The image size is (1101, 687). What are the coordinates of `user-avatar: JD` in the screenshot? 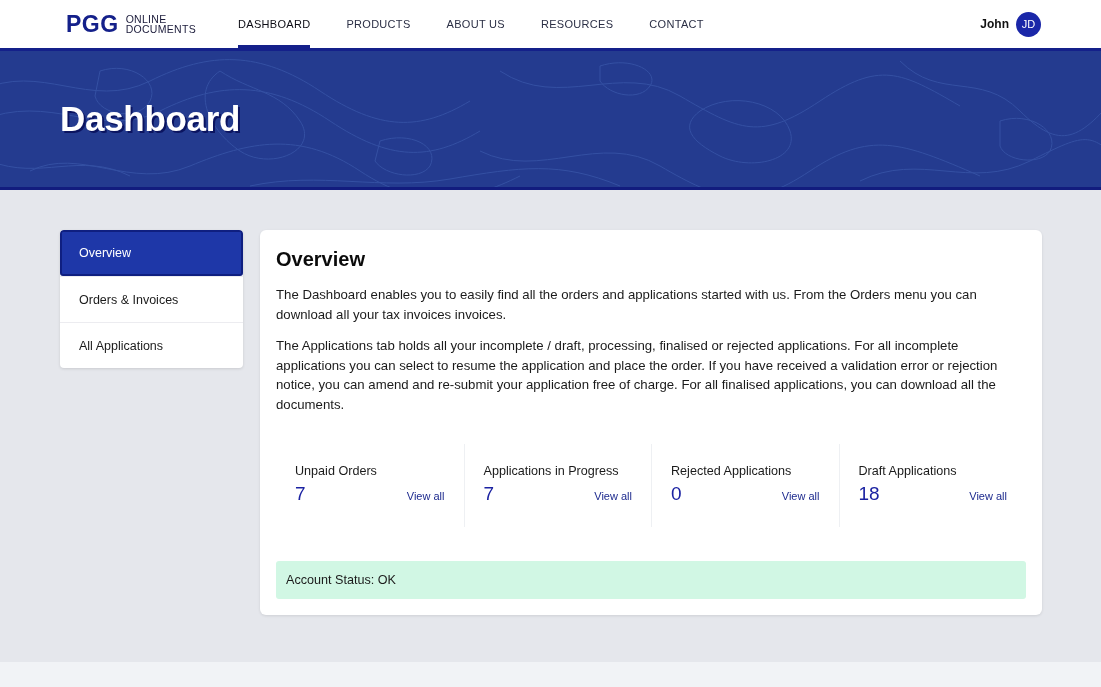 It's located at (1028, 24).